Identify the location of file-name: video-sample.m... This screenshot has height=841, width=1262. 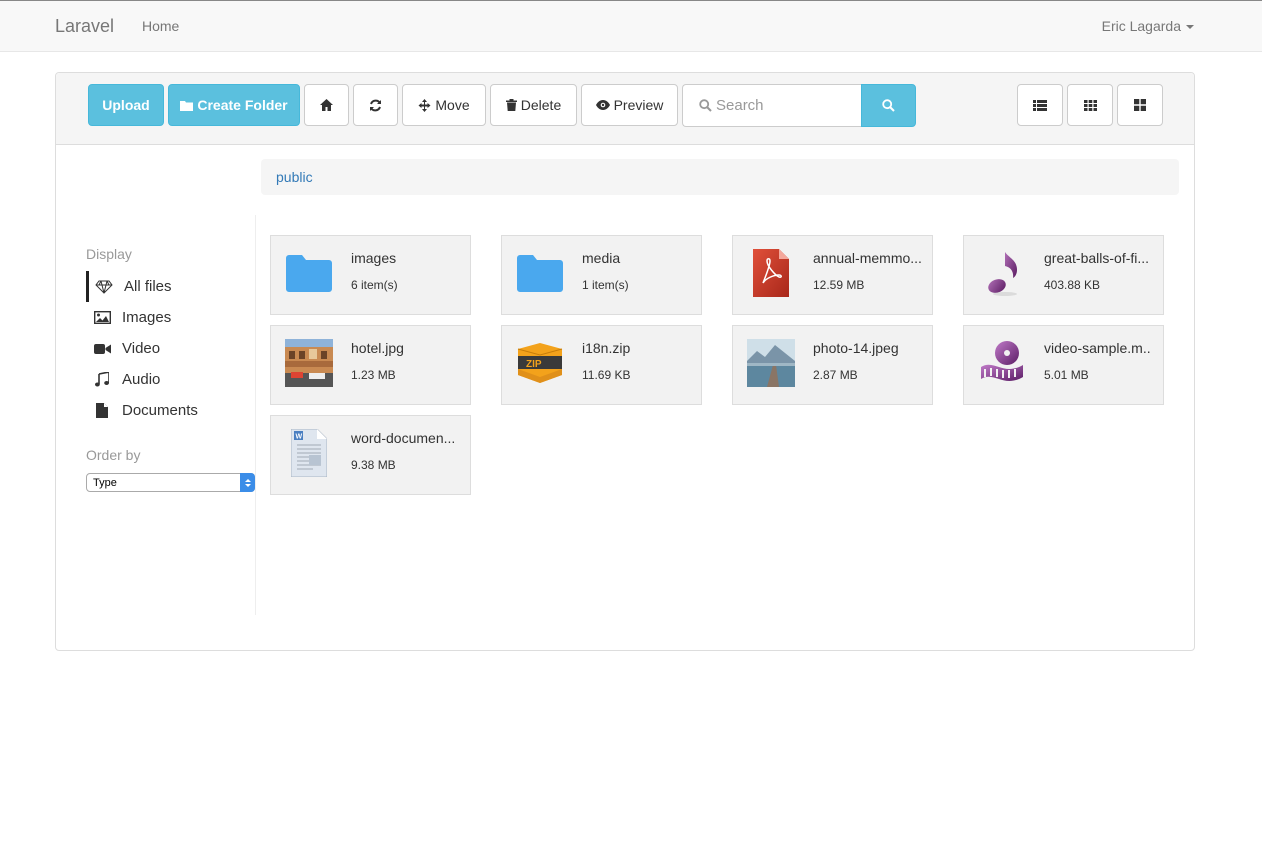
(1097, 348).